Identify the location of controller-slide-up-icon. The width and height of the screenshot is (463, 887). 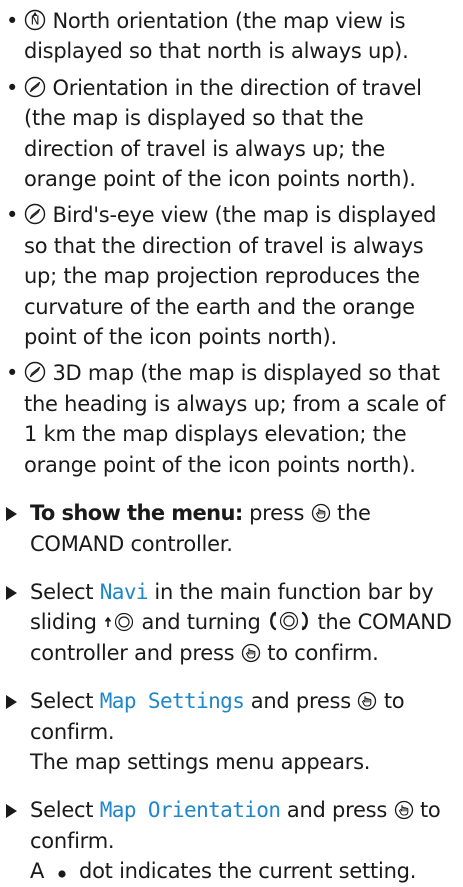
(119, 622).